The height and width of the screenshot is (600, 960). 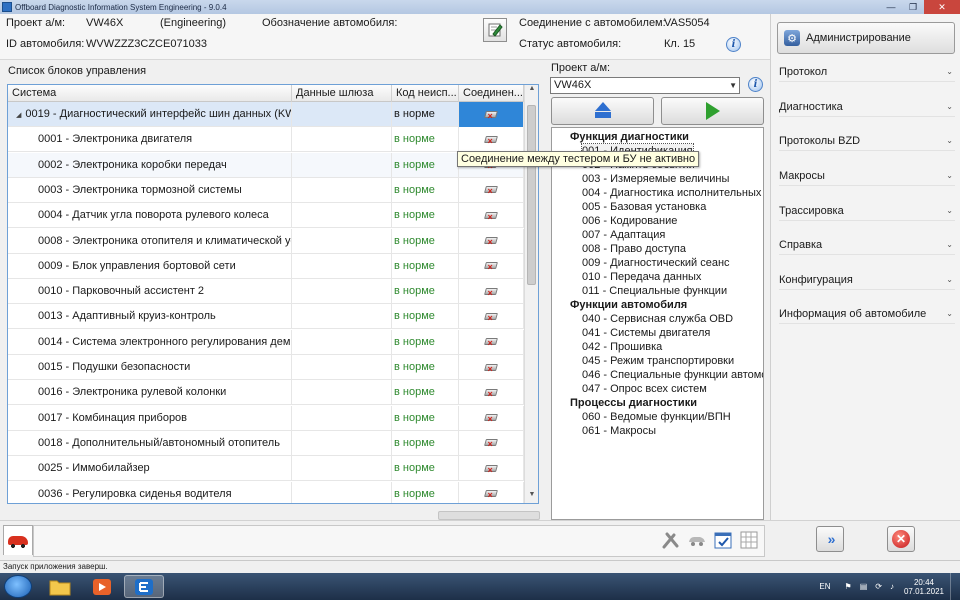 What do you see at coordinates (342, 93) in the screenshot?
I see `column-header-gateway: Данные шлюза` at bounding box center [342, 93].